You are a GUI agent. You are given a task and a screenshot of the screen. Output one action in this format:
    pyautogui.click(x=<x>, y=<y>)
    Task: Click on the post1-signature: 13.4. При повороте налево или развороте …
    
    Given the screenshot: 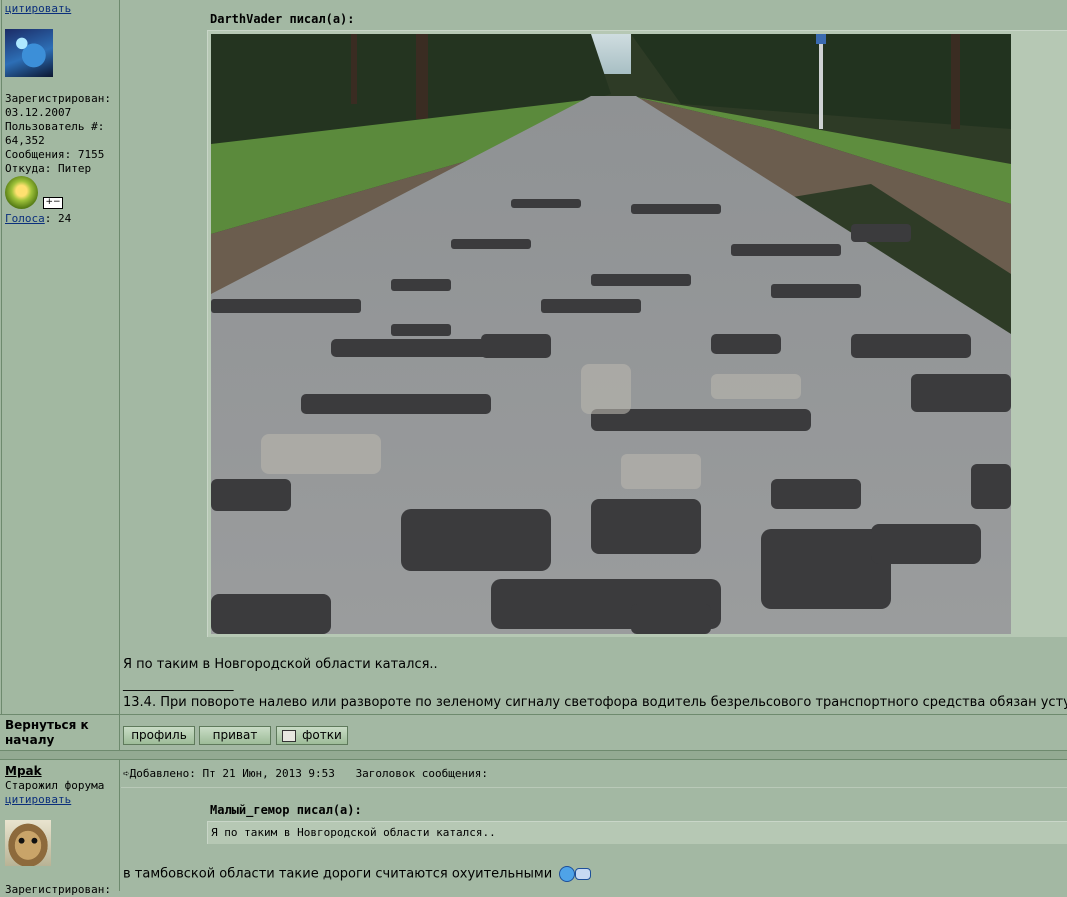 What is the action you would take?
    pyautogui.click(x=595, y=702)
    